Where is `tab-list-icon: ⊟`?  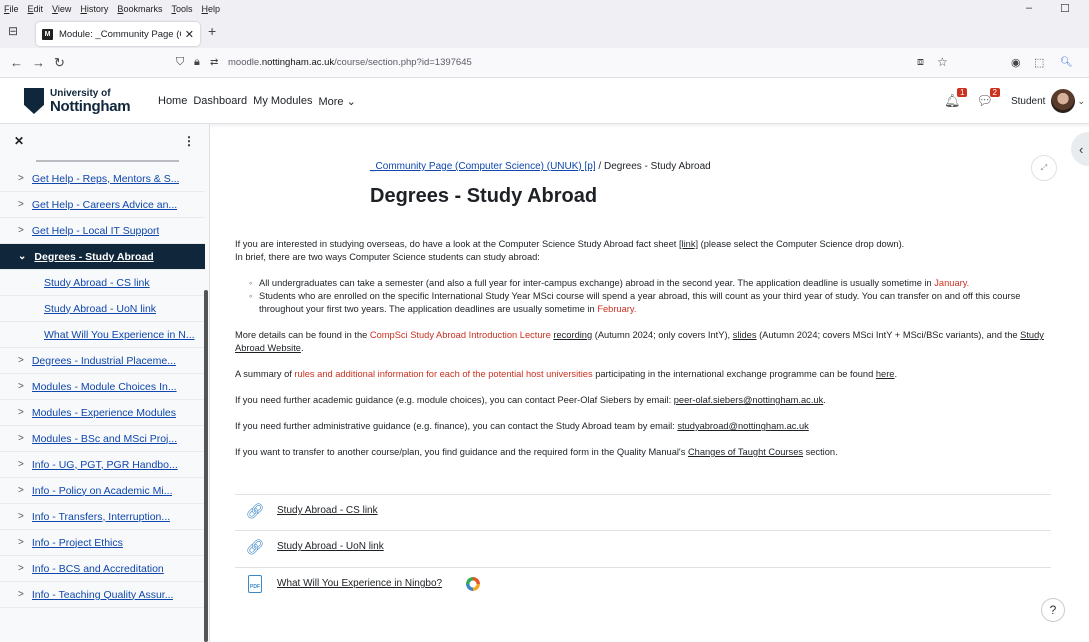 tab-list-icon: ⊟ is located at coordinates (13, 31).